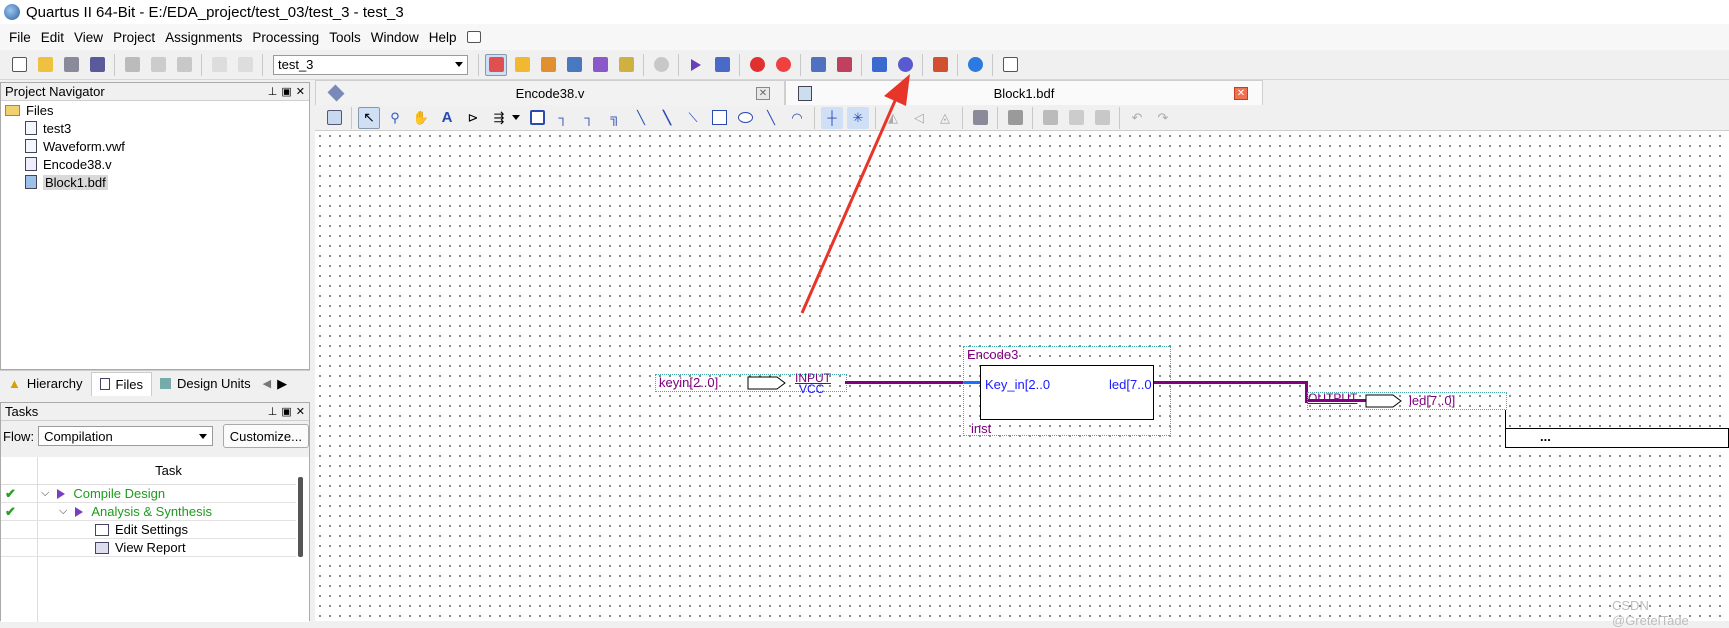  Describe the element at coordinates (1650, 613) in the screenshot. I see `watermark: CSDN @GretelTade` at that location.